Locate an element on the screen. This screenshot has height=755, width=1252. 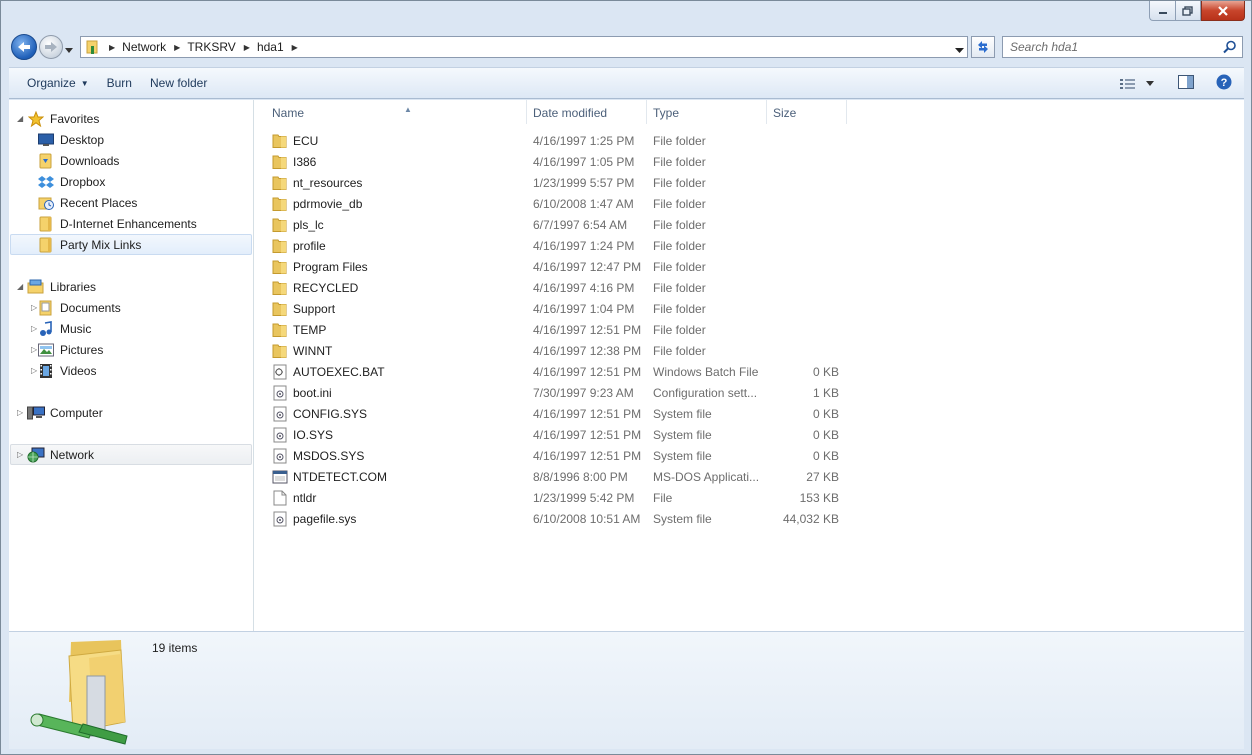
column-header-date-modified: Date modified is located at coordinates (587, 112).